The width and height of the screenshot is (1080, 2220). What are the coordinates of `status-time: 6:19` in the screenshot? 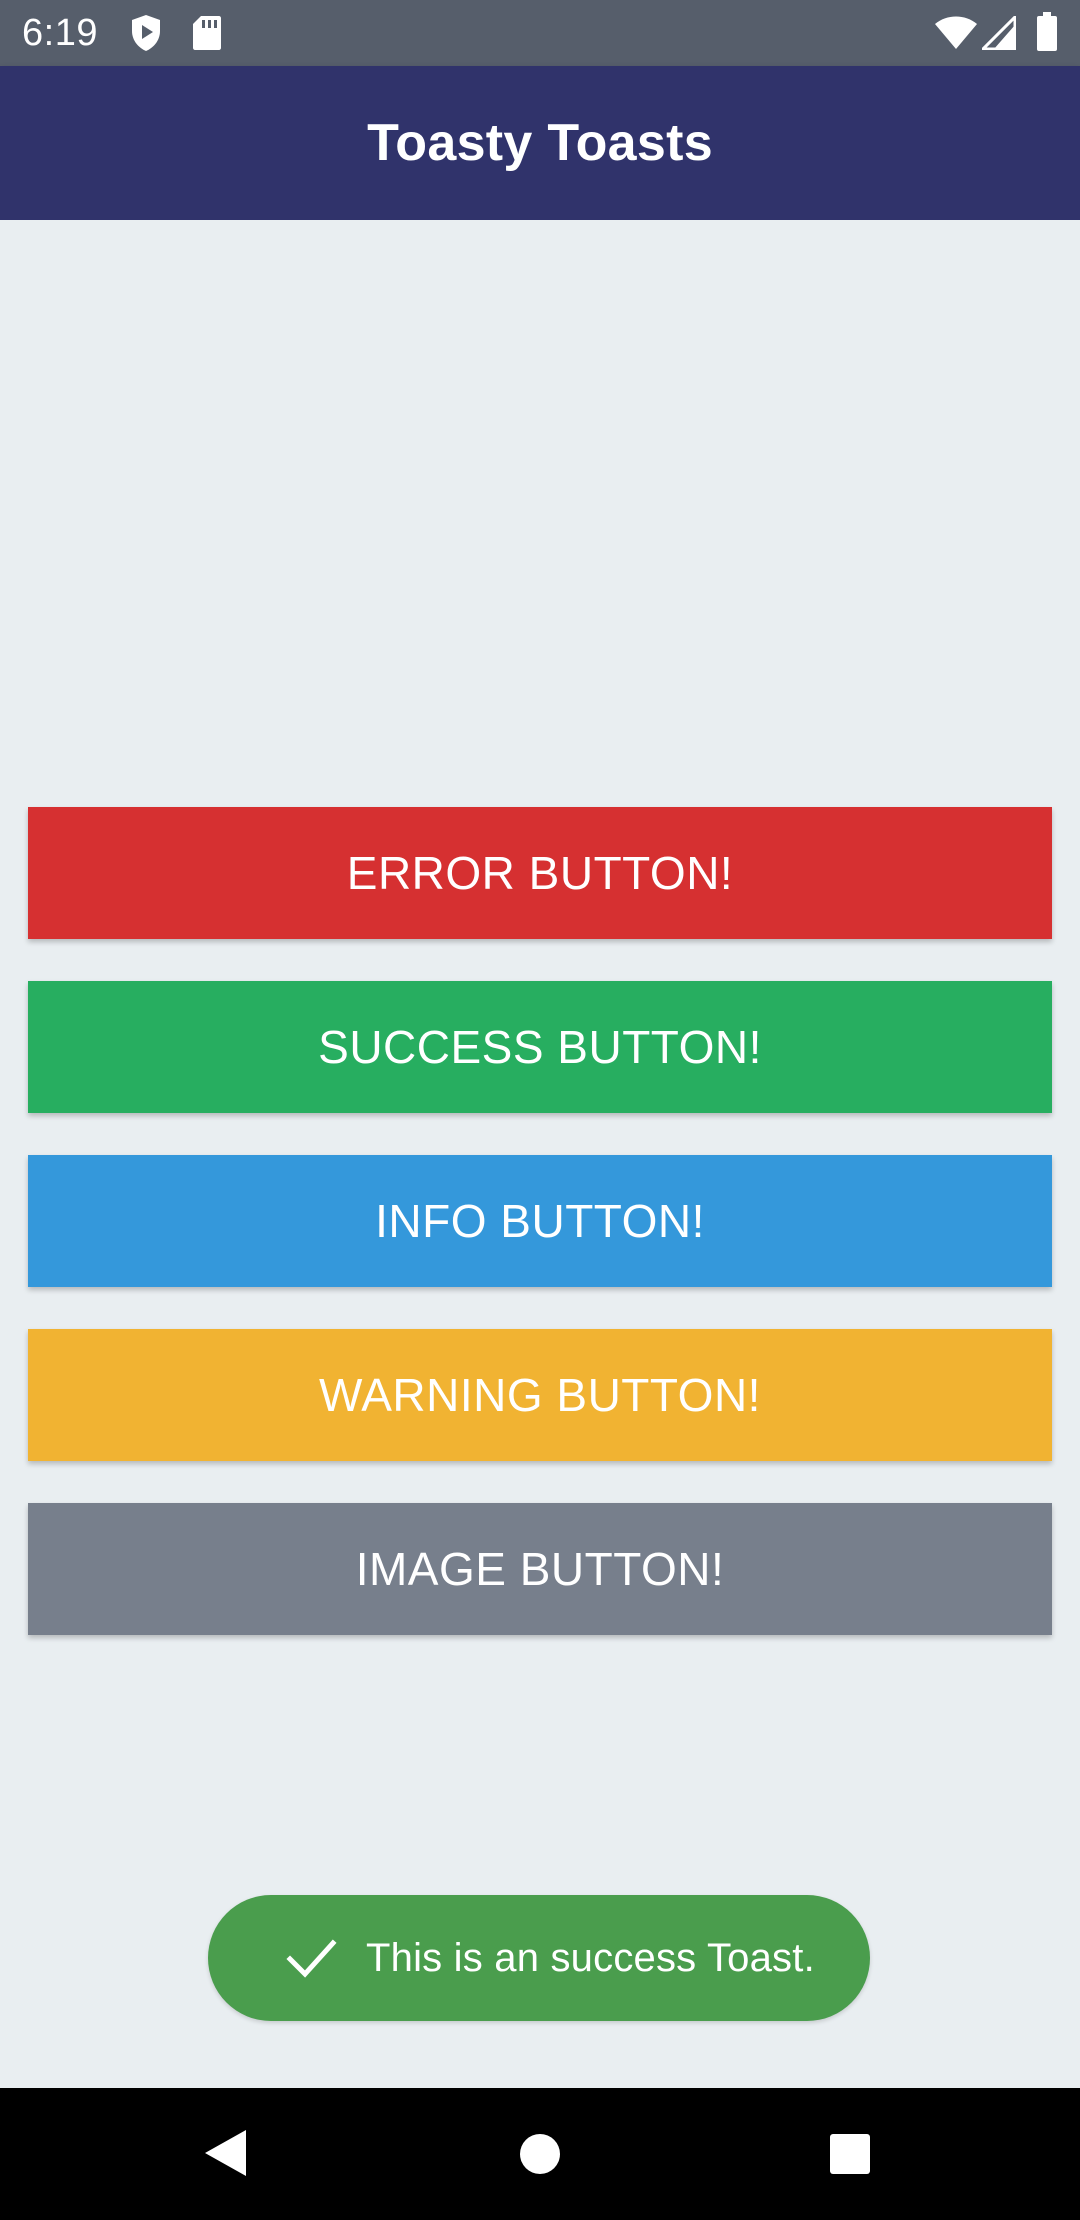 It's located at (60, 33).